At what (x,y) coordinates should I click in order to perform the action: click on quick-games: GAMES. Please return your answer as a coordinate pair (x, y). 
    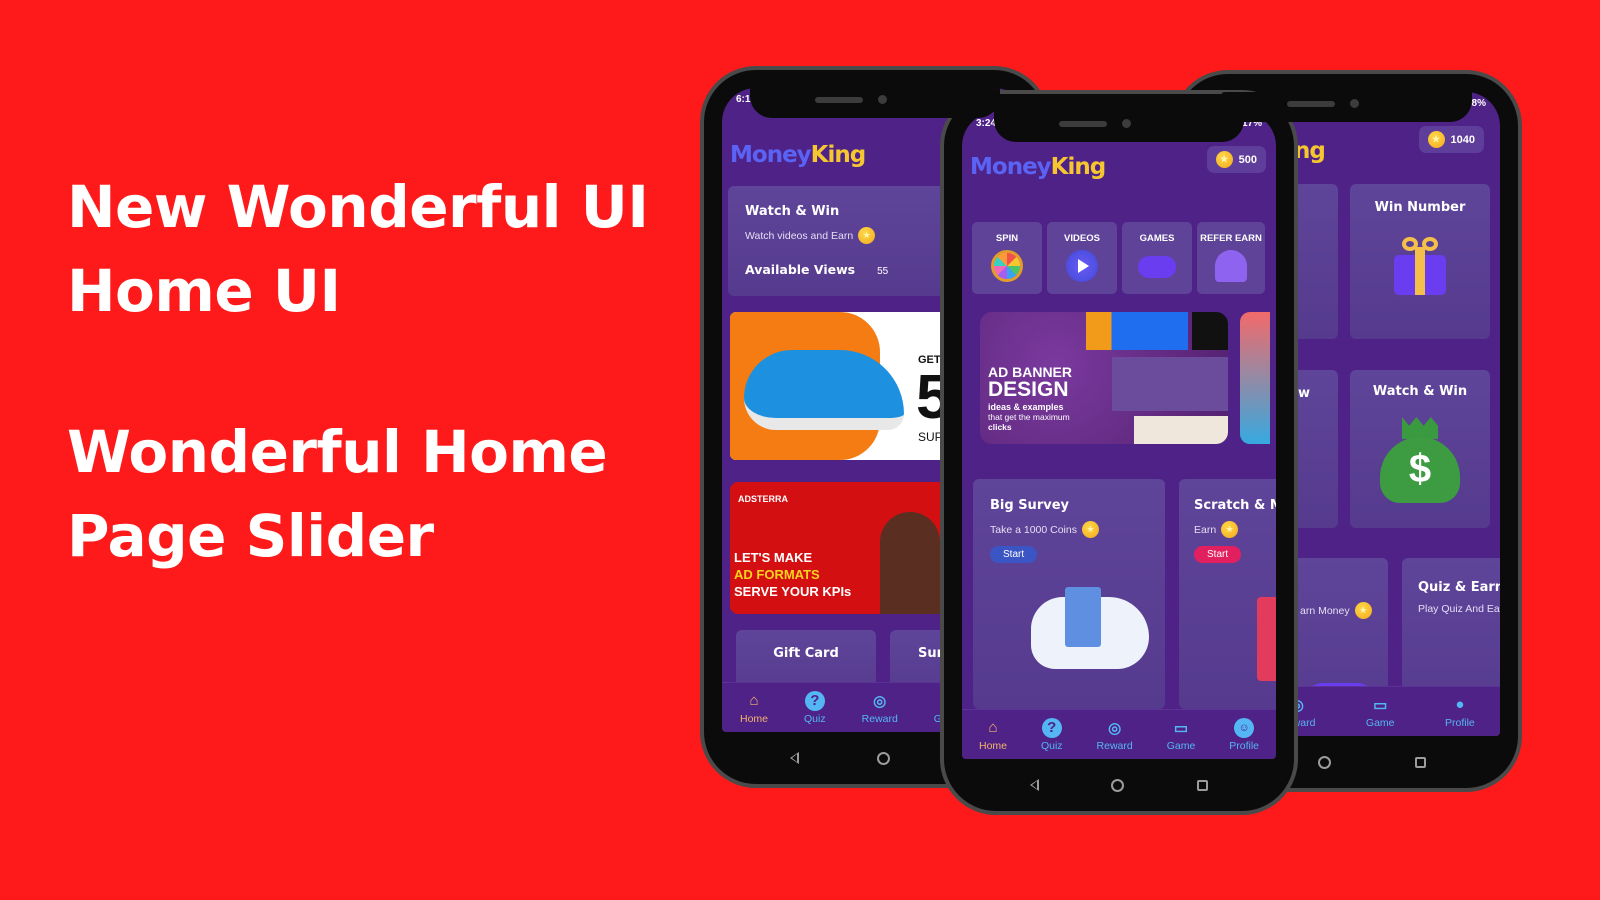
    Looking at the image, I should click on (1157, 258).